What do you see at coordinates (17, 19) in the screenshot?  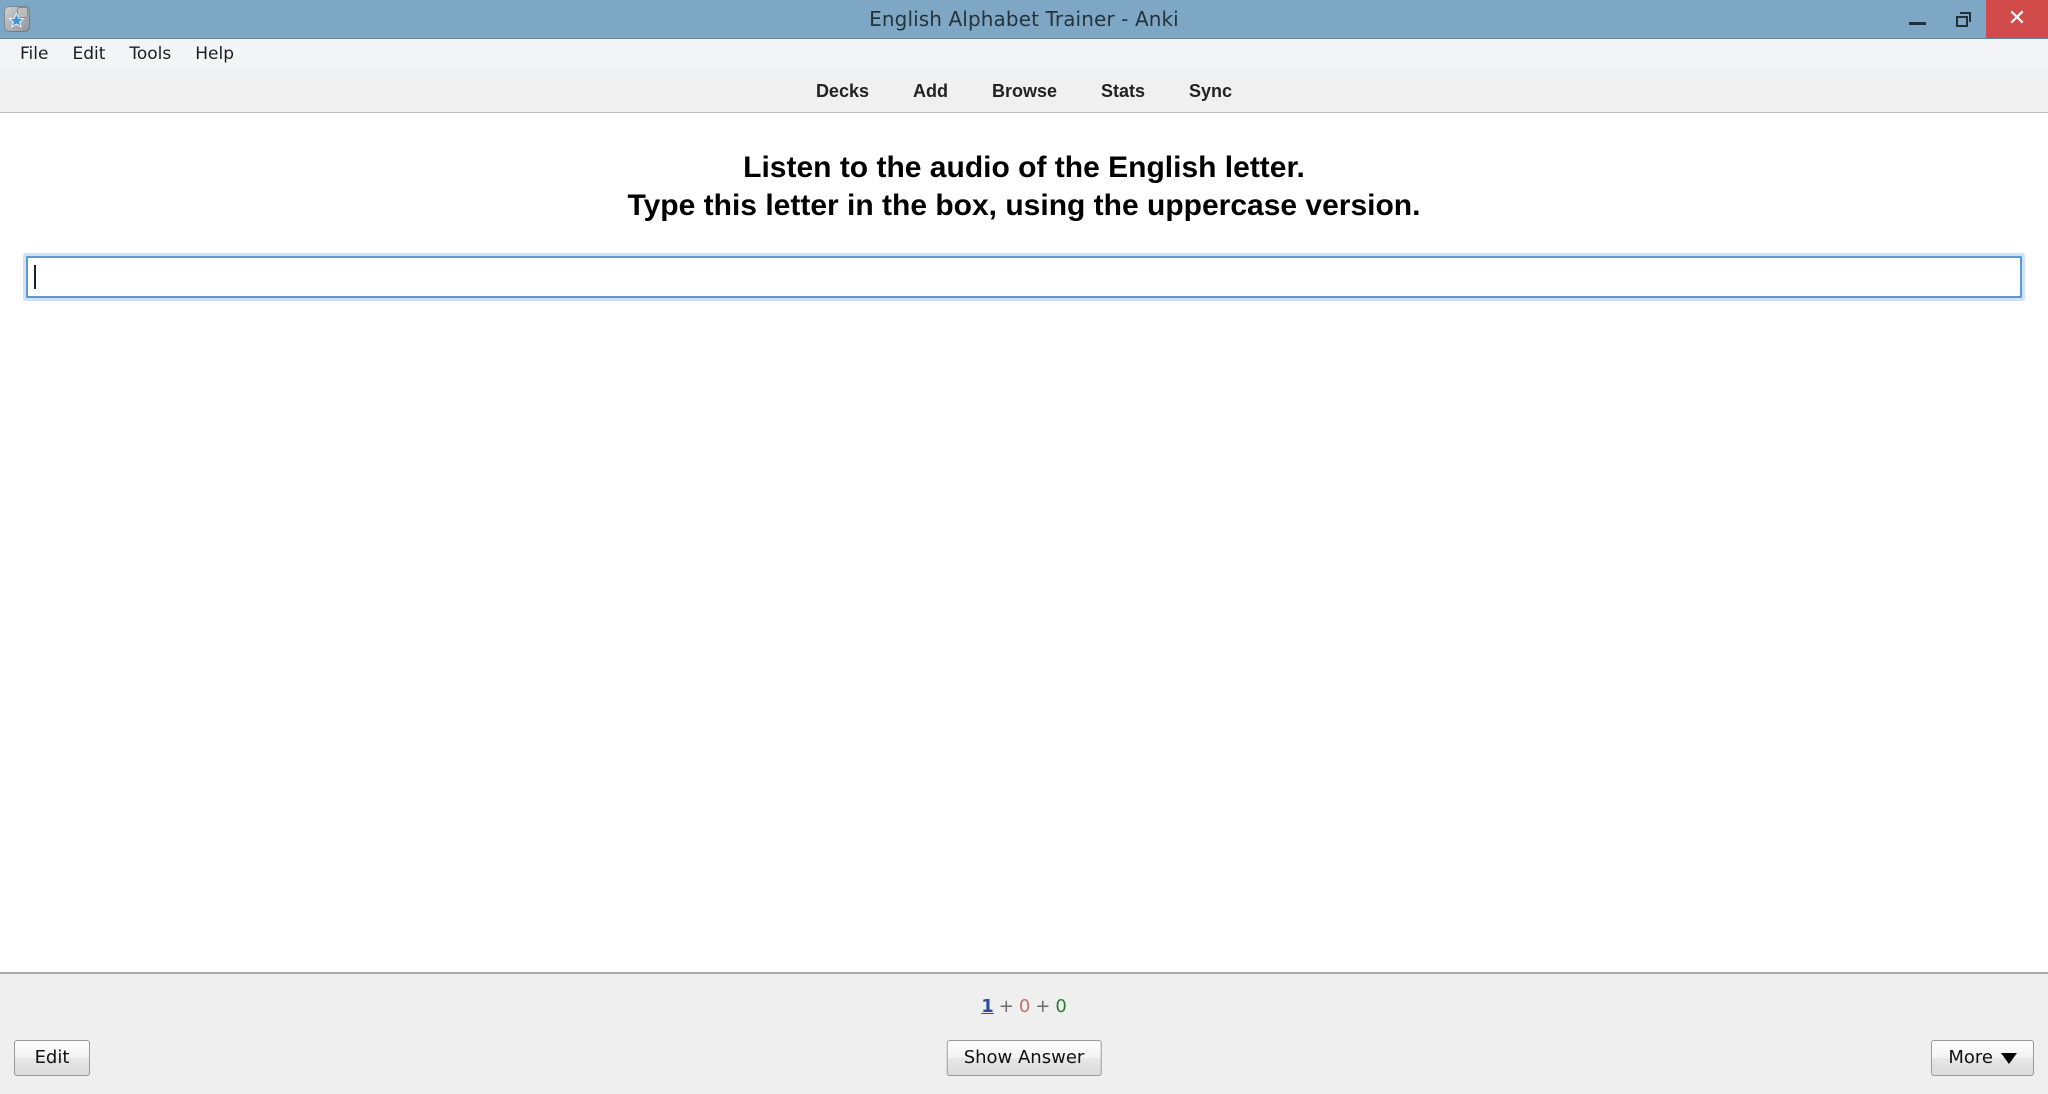 I see `anki-app-icon` at bounding box center [17, 19].